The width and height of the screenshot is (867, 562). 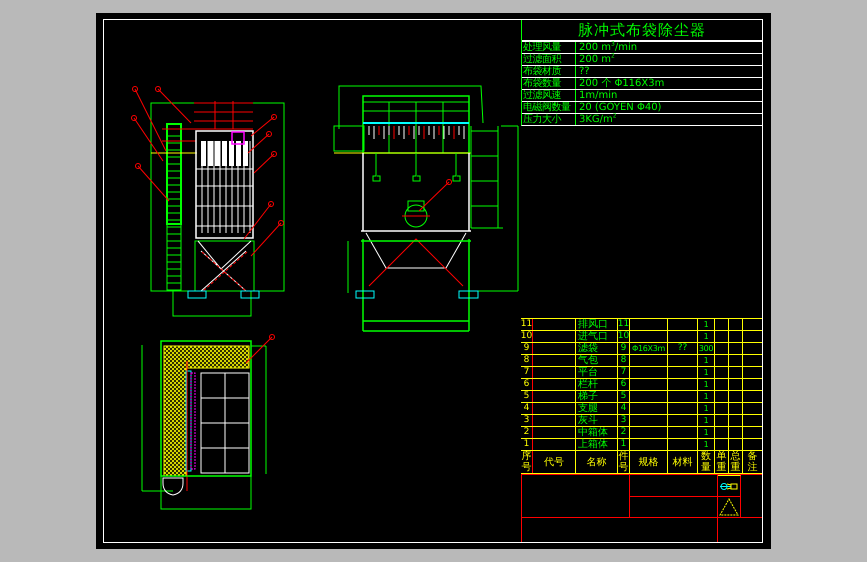 I want to click on column-header: 备注, so click(x=752, y=462).